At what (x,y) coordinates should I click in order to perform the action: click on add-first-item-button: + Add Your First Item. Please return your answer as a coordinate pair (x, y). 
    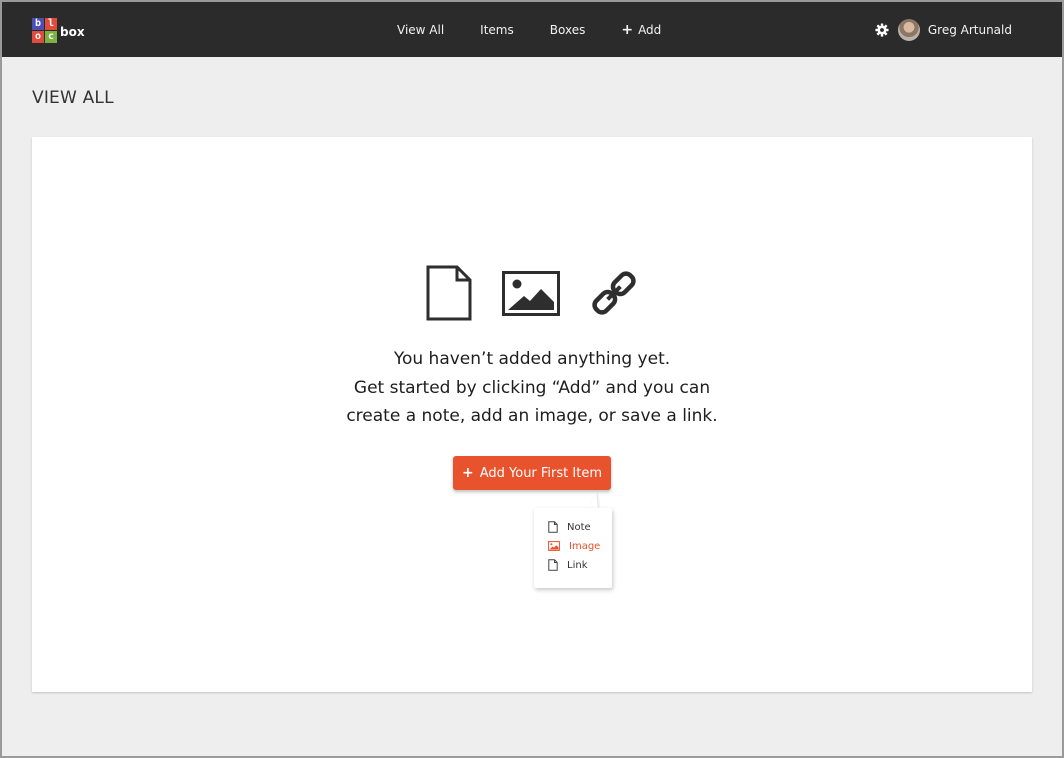
    Looking at the image, I should click on (532, 473).